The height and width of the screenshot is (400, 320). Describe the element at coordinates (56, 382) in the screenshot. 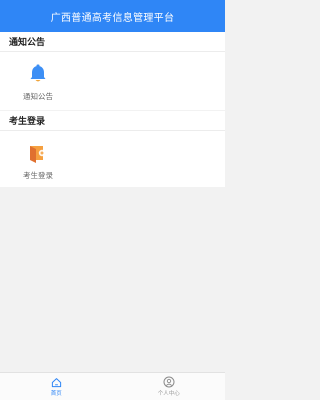

I see `home-icon` at that location.